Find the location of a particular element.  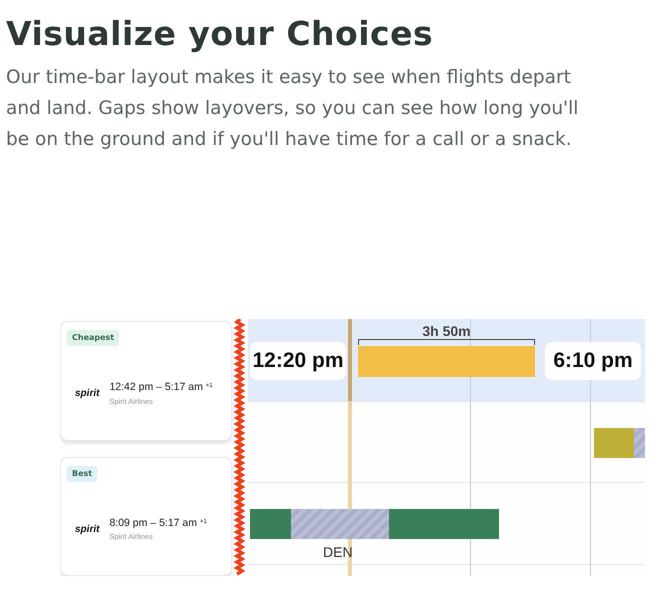

depart-time: 12:20 pm is located at coordinates (298, 361).